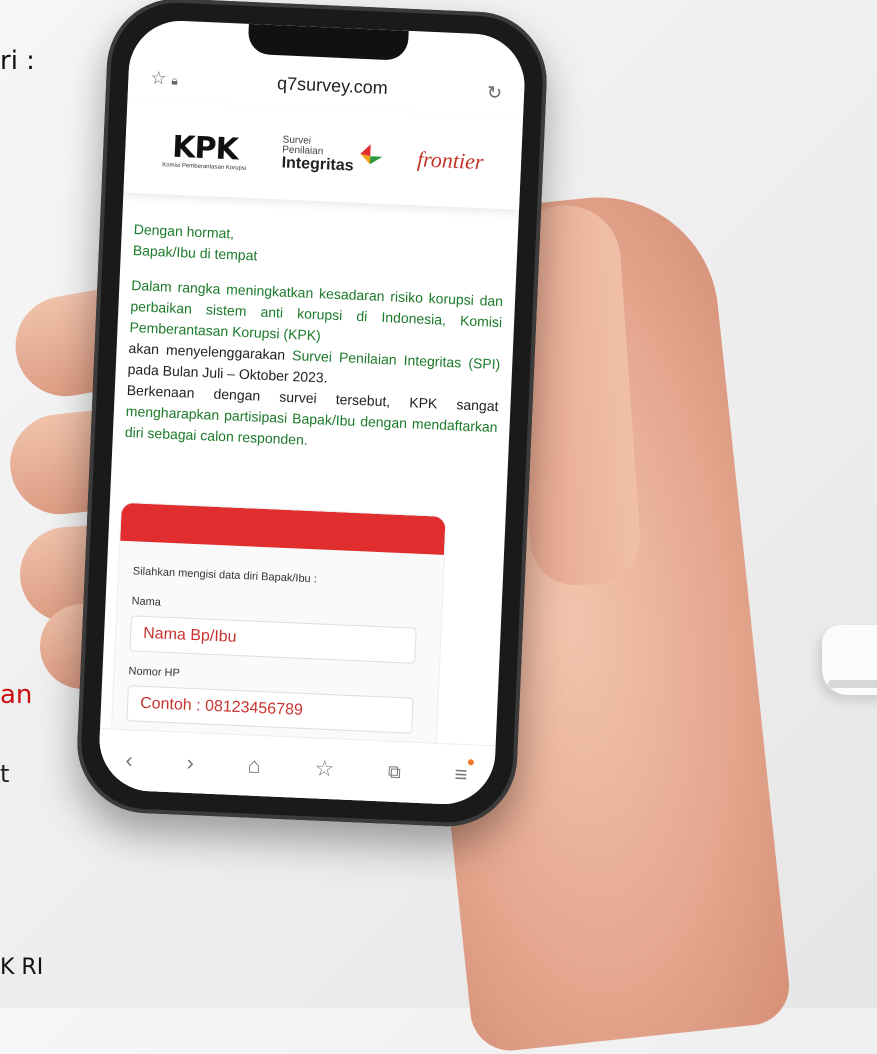 The width and height of the screenshot is (877, 1054). What do you see at coordinates (461, 775) in the screenshot?
I see `menu-icon: ≡` at bounding box center [461, 775].